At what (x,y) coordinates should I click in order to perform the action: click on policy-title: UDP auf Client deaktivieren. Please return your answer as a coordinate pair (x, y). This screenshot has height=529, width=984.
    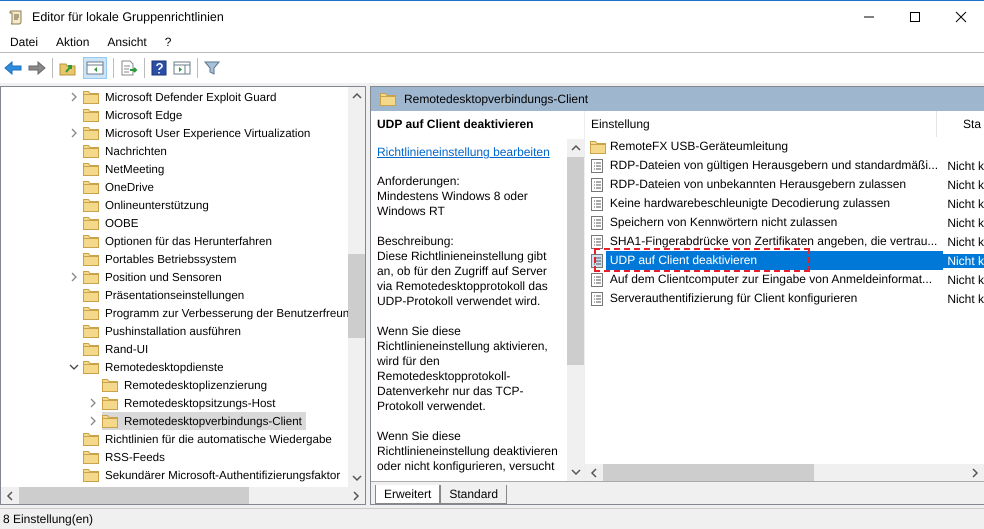
    Looking at the image, I should click on (455, 124).